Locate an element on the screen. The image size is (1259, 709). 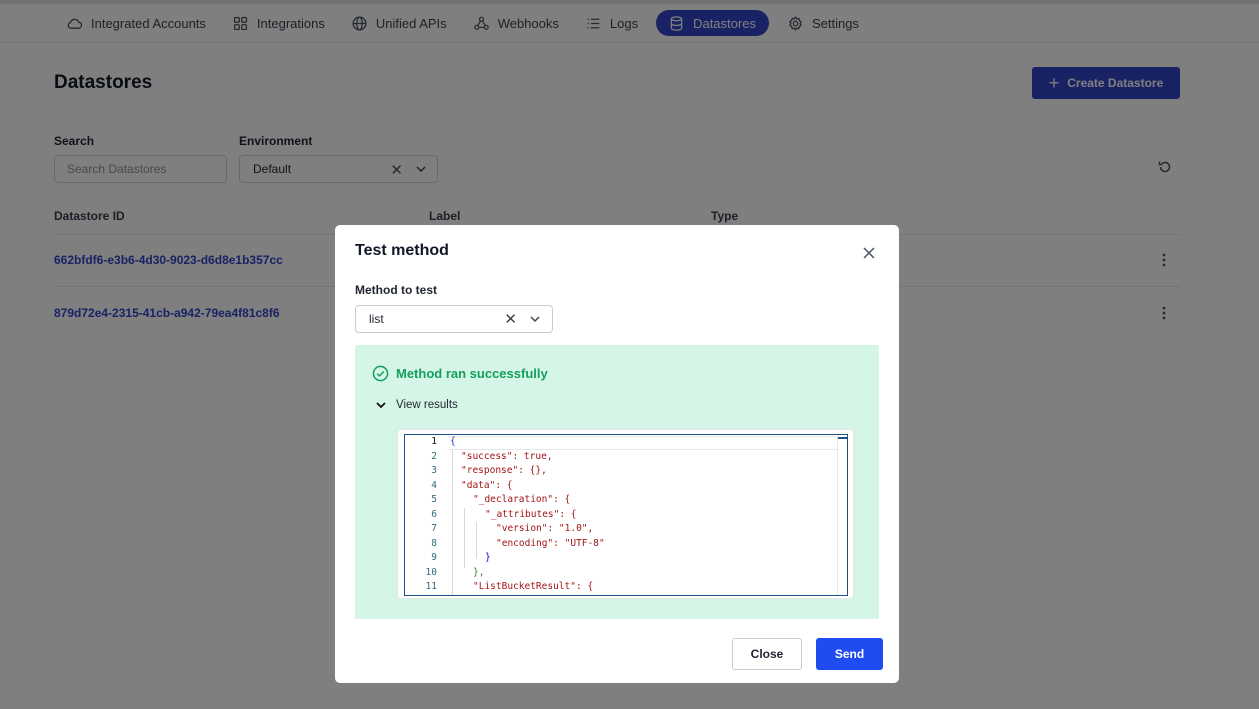
close-button: Close is located at coordinates (767, 654).